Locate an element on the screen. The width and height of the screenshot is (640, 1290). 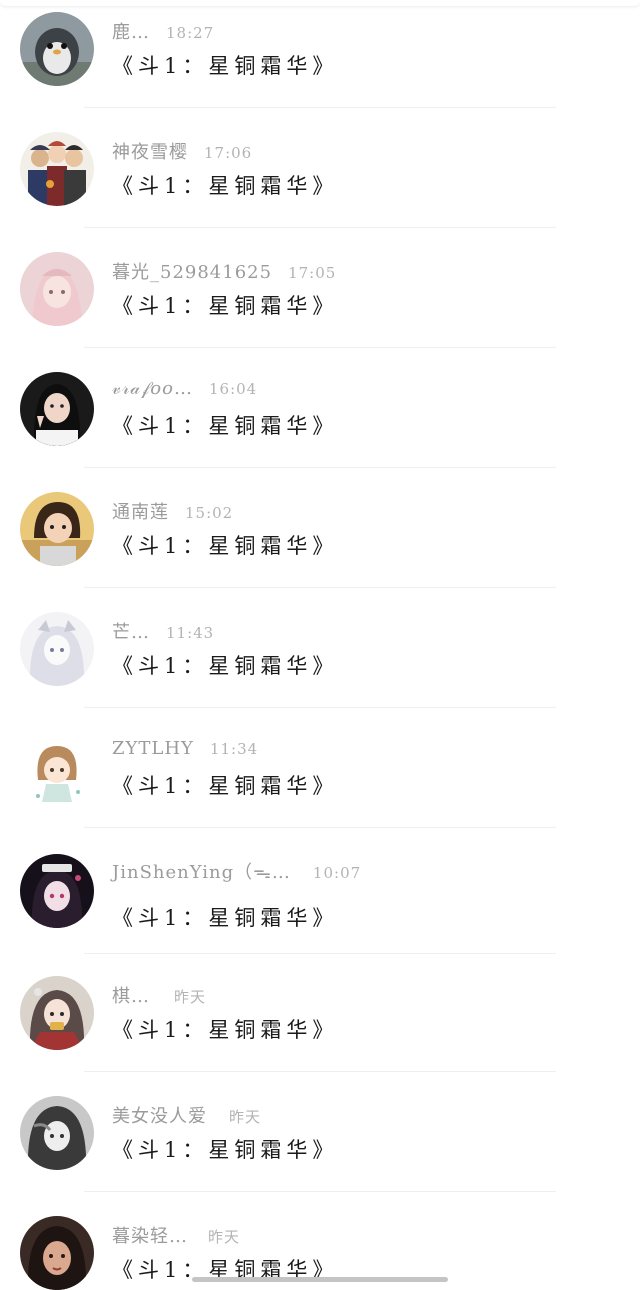
list-item: 通南莲 15:02 《斗1：星铜霜华》 is located at coordinates (320, 540).